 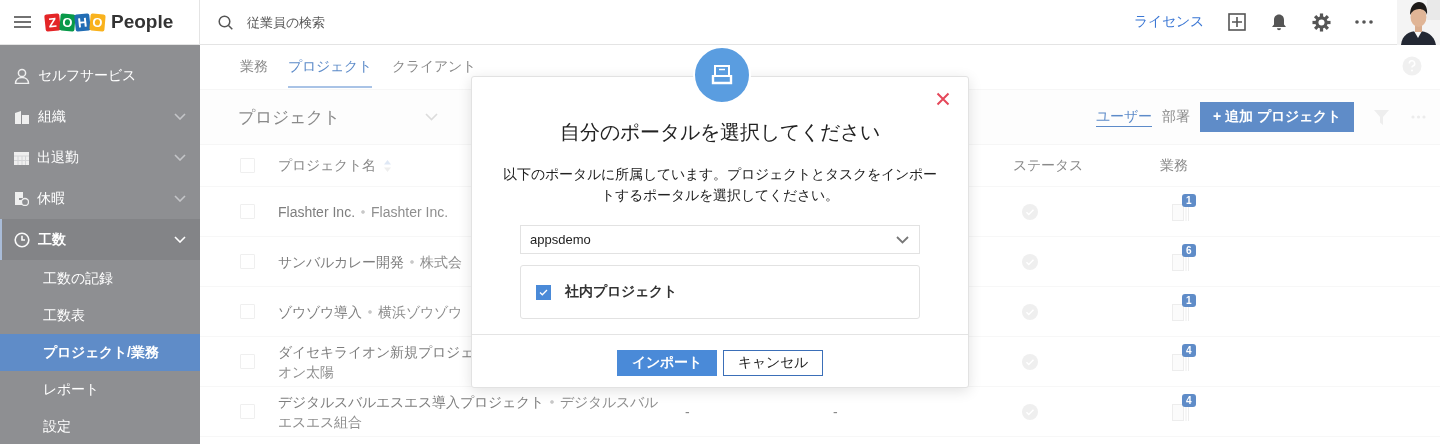 What do you see at coordinates (100, 75) in the screenshot?
I see `sidebar-item: セルフサービス` at bounding box center [100, 75].